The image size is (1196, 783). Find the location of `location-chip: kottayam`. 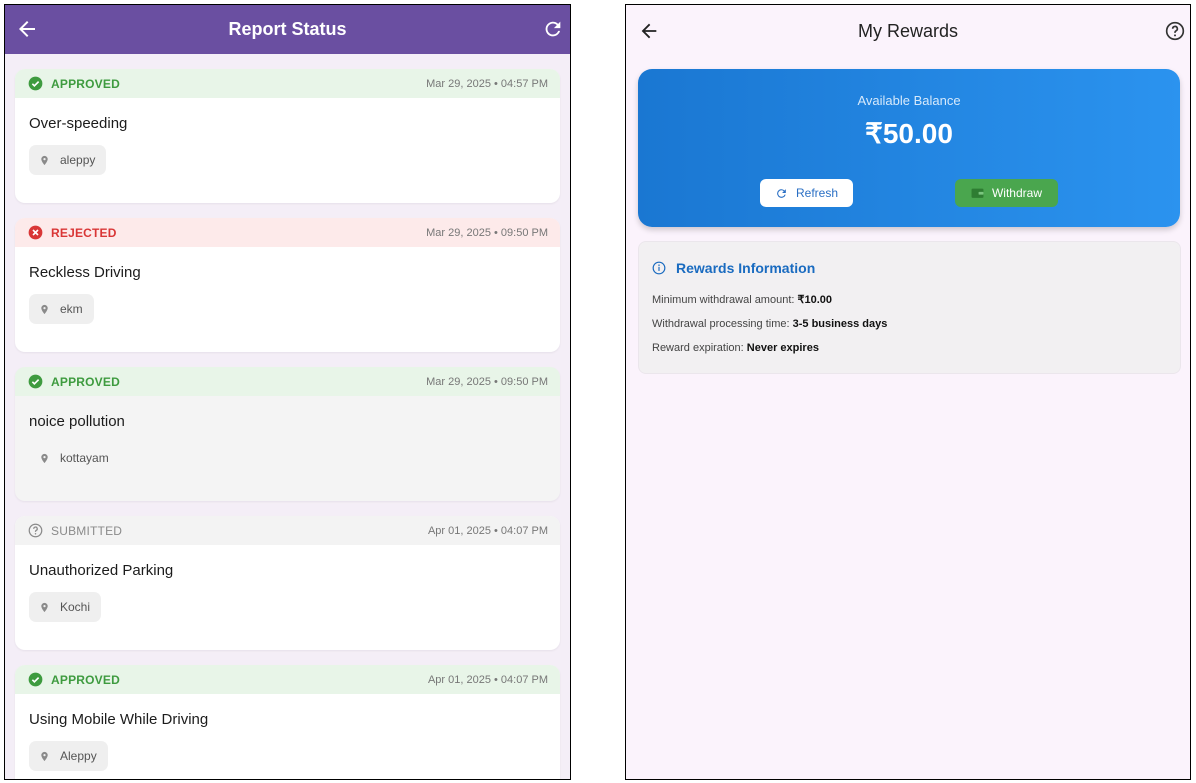

location-chip: kottayam is located at coordinates (74, 458).